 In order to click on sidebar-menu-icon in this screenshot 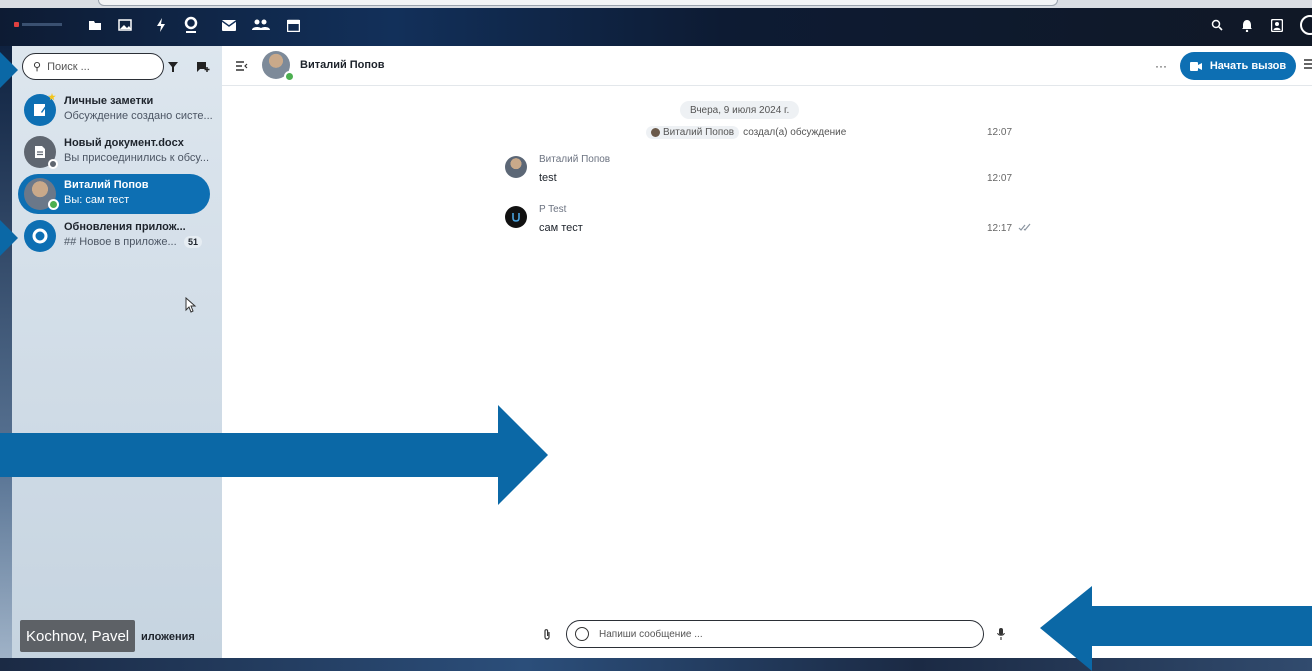, I will do `click(1308, 66)`.